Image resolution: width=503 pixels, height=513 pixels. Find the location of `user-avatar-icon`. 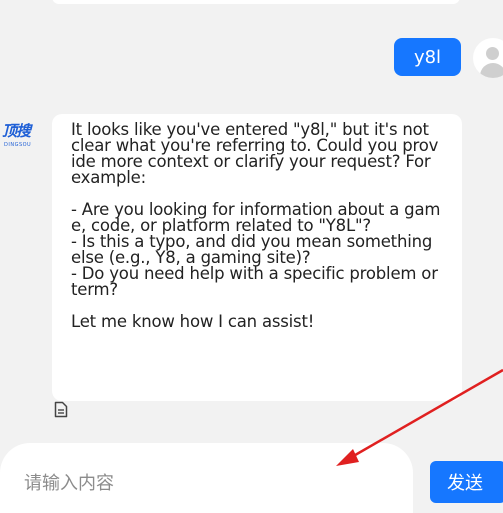

user-avatar-icon is located at coordinates (488, 58).